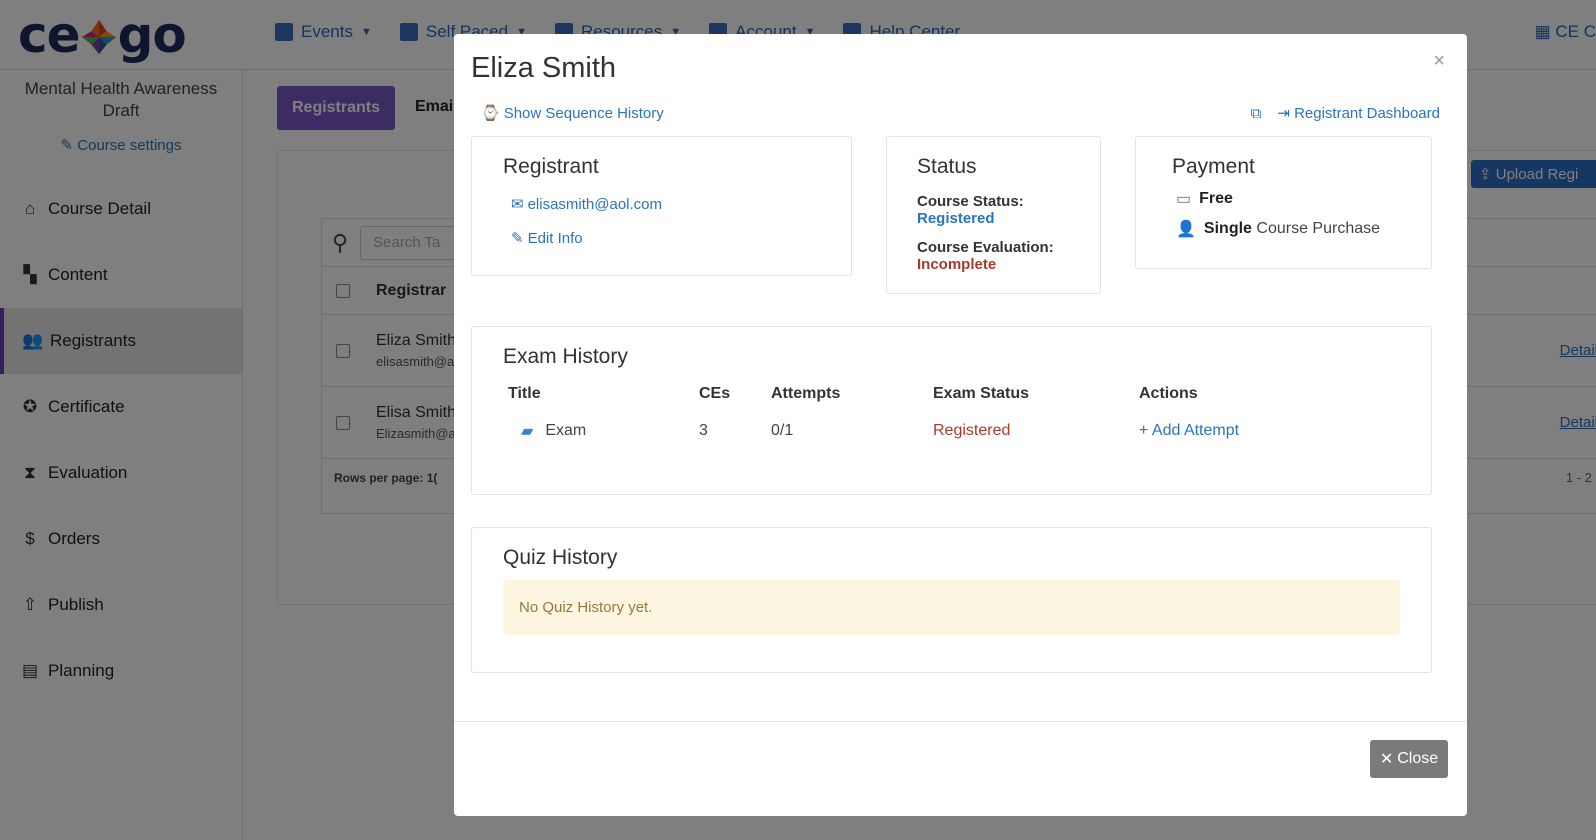  I want to click on course-eval-label: Course Evaluation:, so click(985, 247).